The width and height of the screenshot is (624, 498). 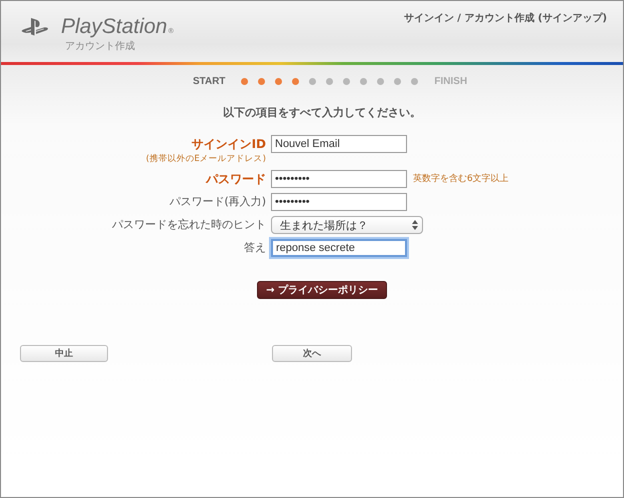 What do you see at coordinates (217, 202) in the screenshot?
I see `field-label: パスワード(再入力)` at bounding box center [217, 202].